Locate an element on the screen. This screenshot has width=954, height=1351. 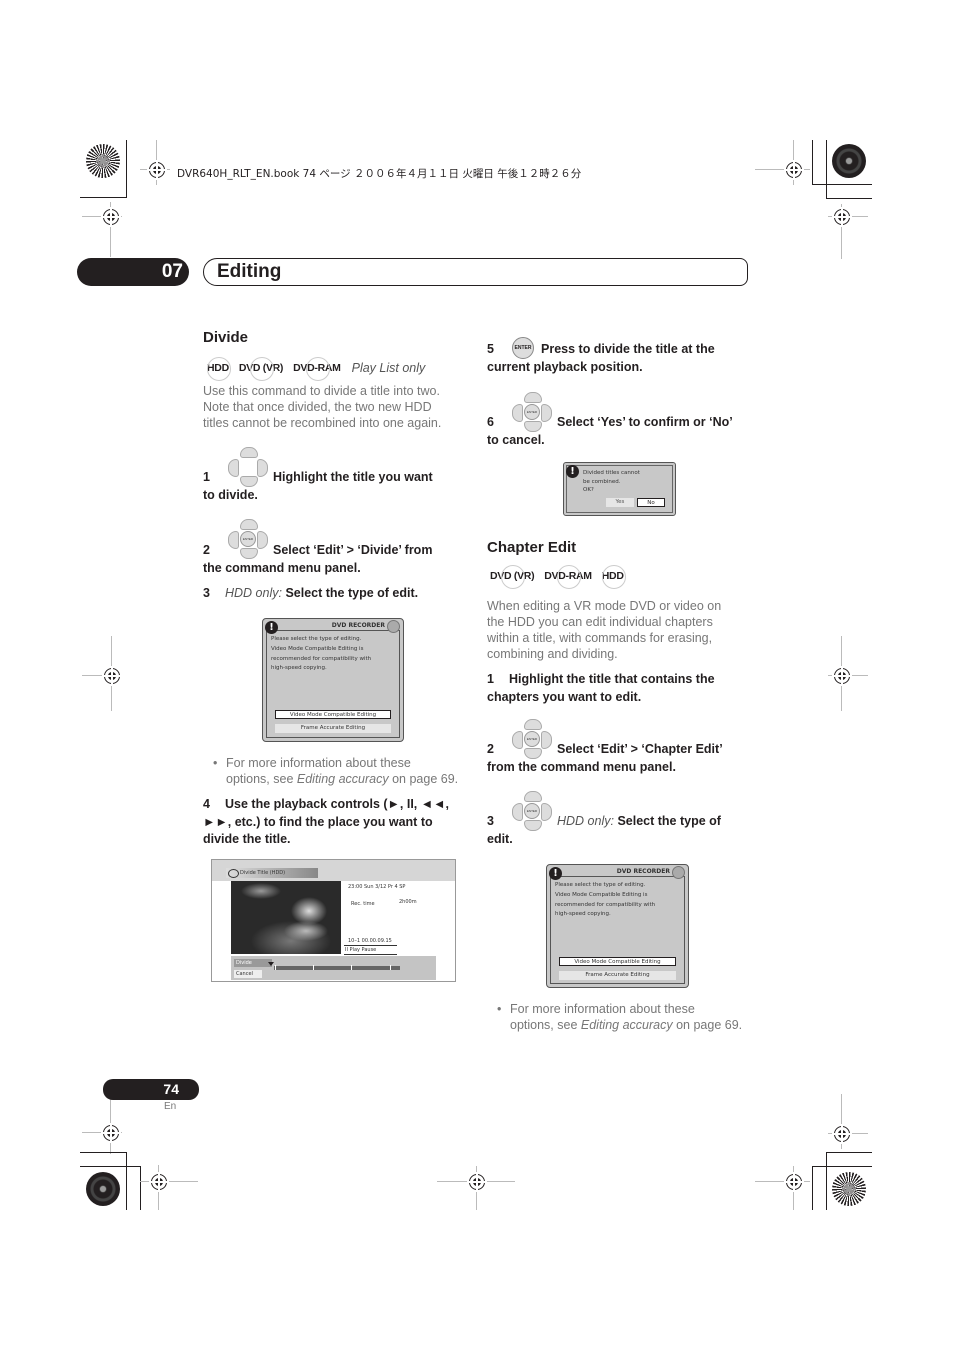
format-badges: DVD (VR) DVD-RAM HDD is located at coordinates (557, 577).